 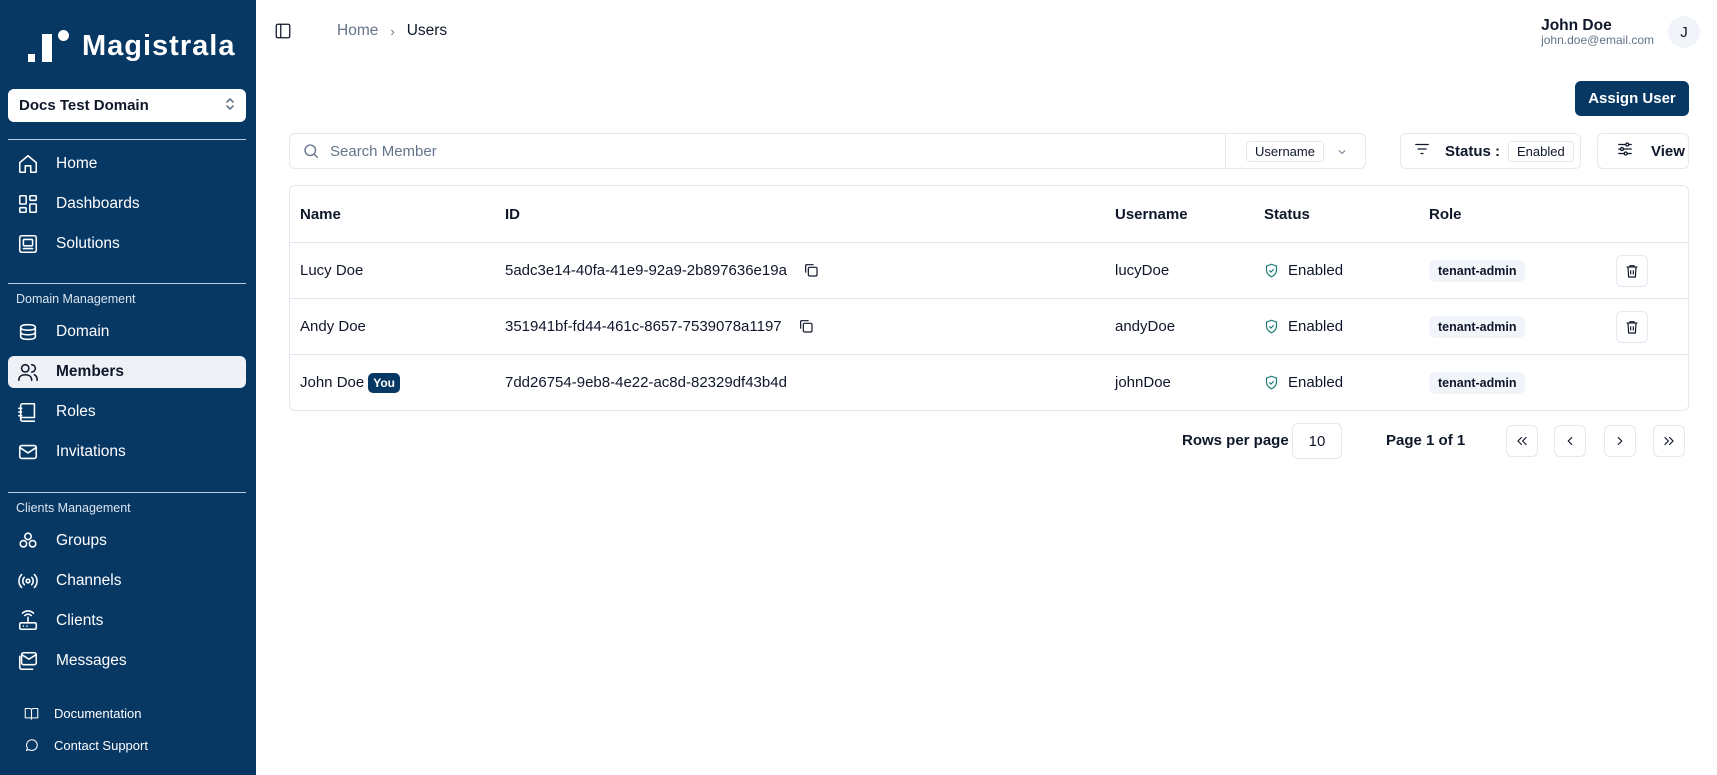 What do you see at coordinates (127, 621) in the screenshot?
I see `sidebar-item-clients: Clients` at bounding box center [127, 621].